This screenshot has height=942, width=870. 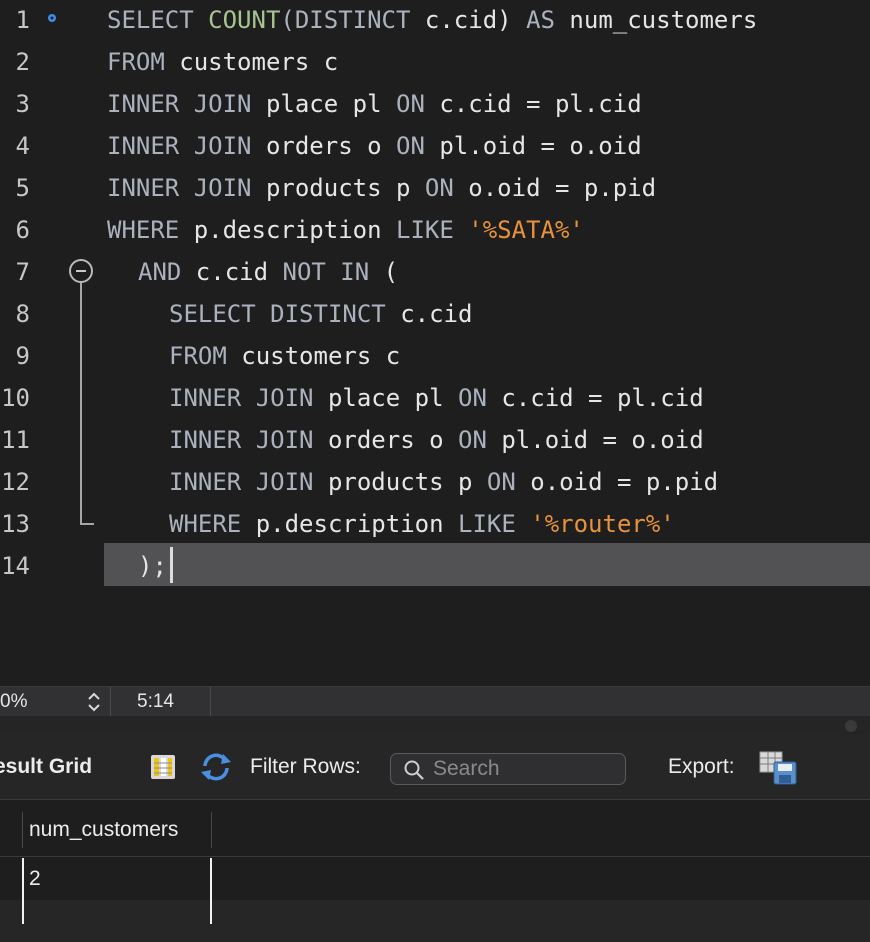 I want to click on code-line: 4 INNER JOIN orders o ON pl.oid = o.oid, so click(x=435, y=147).